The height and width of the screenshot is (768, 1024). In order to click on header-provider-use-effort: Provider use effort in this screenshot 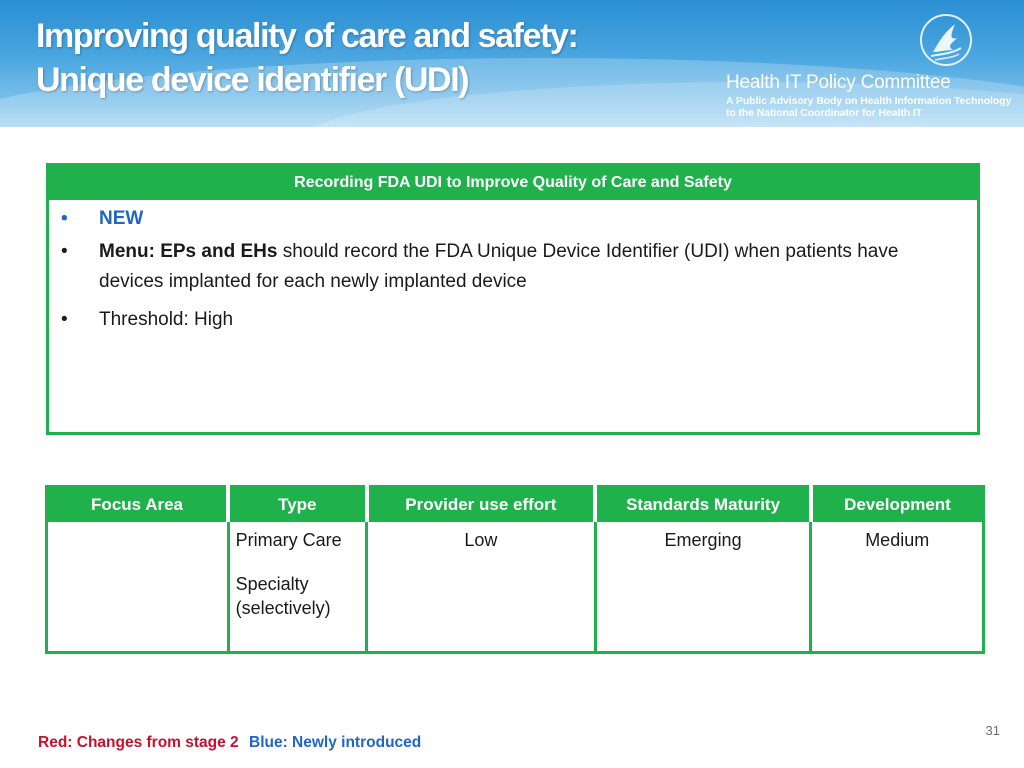, I will do `click(480, 504)`.